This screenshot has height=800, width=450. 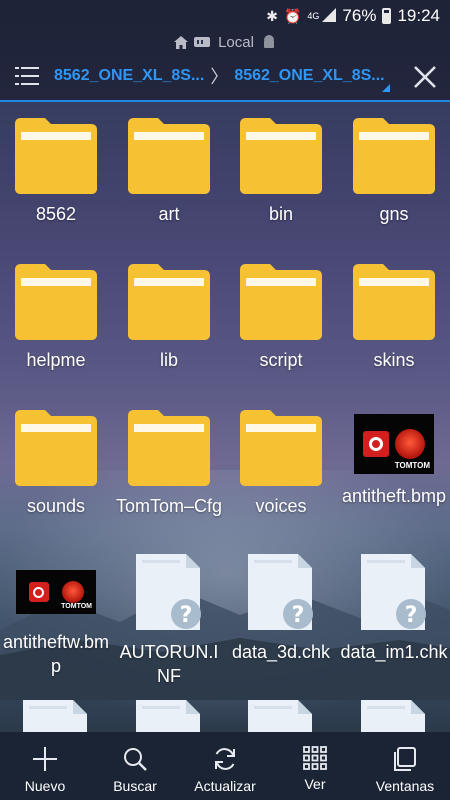 What do you see at coordinates (45, 759) in the screenshot?
I see `plus-icon` at bounding box center [45, 759].